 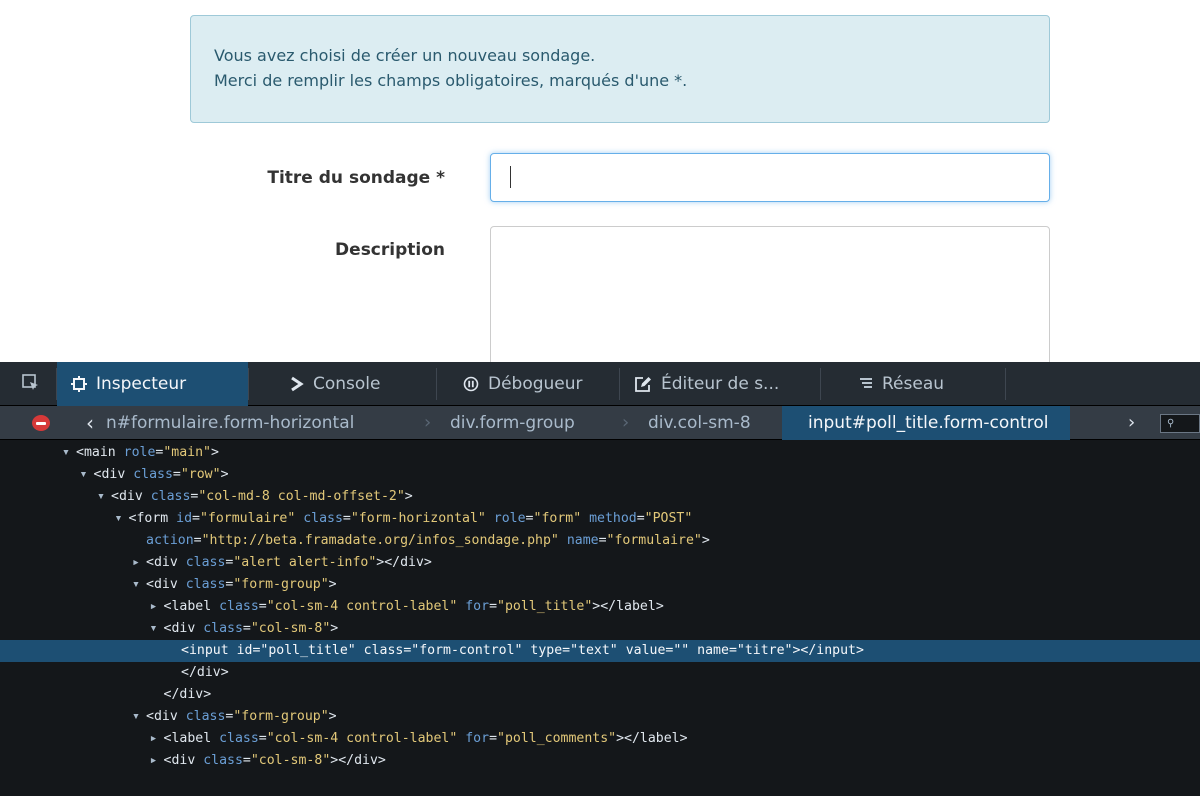 I want to click on poll-title-label: Titre du sondage *, so click(x=356, y=178).